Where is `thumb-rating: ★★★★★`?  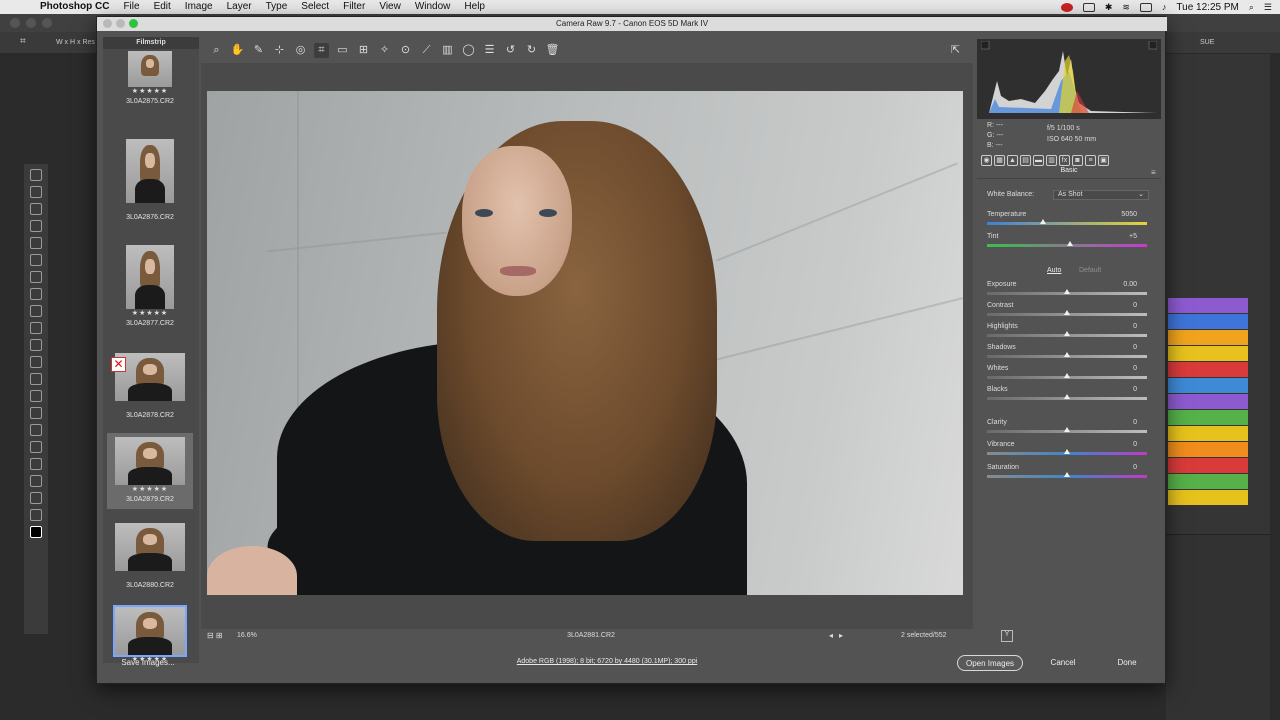
thumb-rating: ★★★★★ is located at coordinates (150, 314).